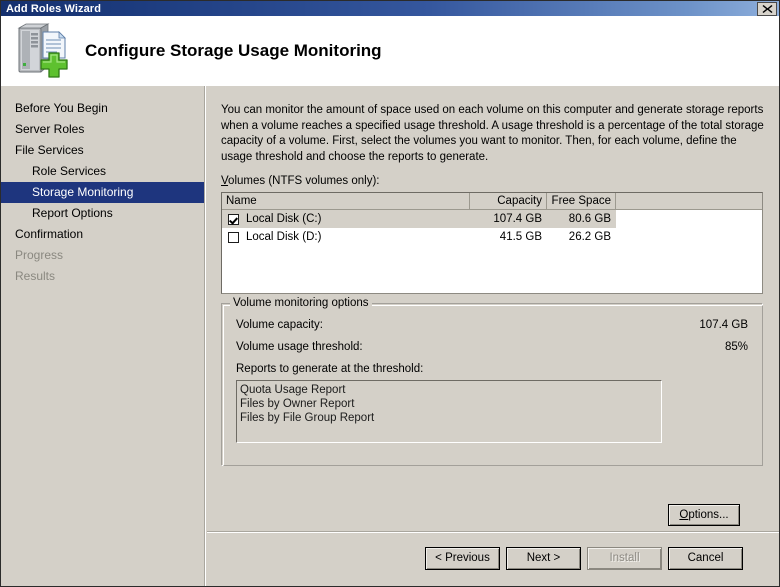  What do you see at coordinates (284, 219) in the screenshot?
I see `volume-name-label: Local Disk (C:)` at bounding box center [284, 219].